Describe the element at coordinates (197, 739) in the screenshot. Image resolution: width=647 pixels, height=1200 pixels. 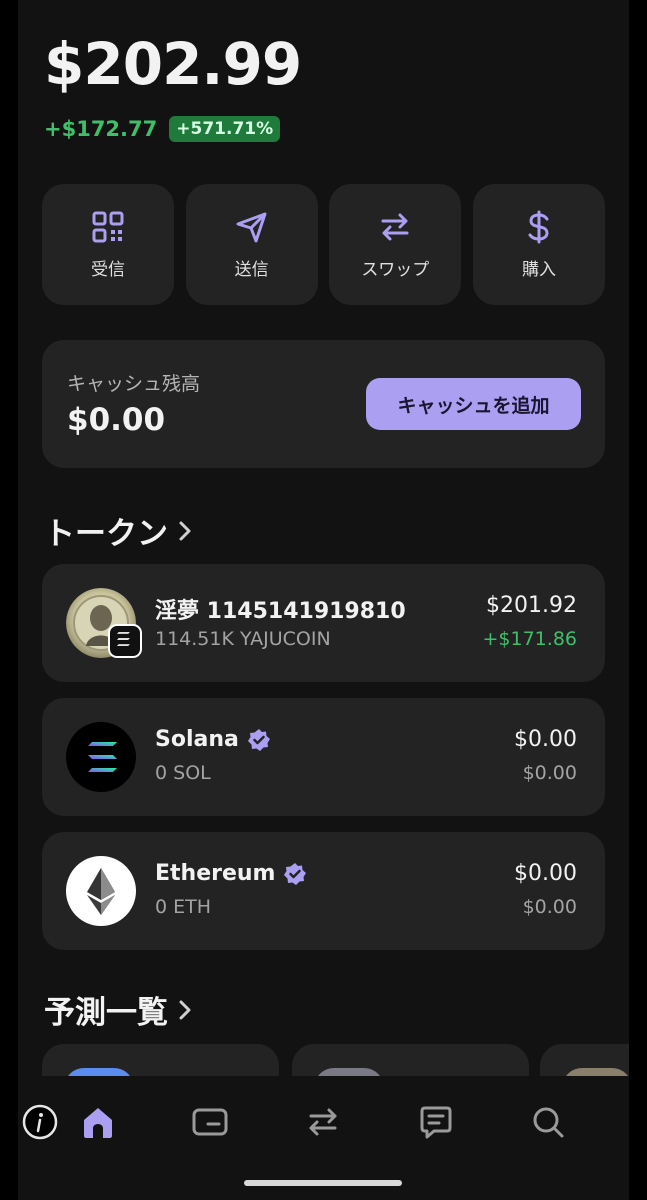
I see `token-name-text: Solana` at that location.